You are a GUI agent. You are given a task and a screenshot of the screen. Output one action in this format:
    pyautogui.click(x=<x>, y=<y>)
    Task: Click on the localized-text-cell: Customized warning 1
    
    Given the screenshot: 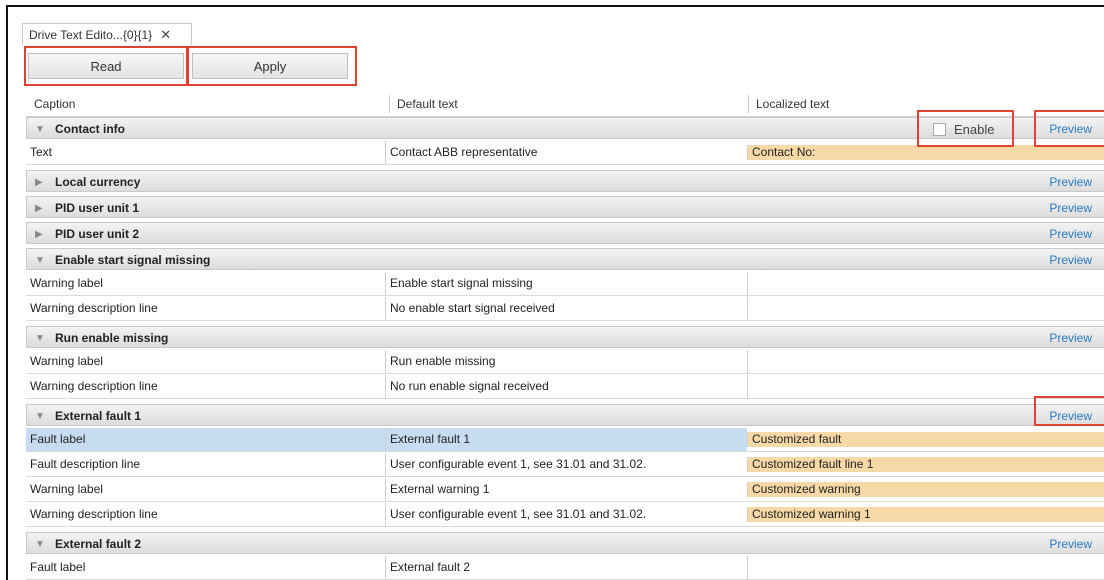 What is the action you would take?
    pyautogui.click(x=925, y=514)
    